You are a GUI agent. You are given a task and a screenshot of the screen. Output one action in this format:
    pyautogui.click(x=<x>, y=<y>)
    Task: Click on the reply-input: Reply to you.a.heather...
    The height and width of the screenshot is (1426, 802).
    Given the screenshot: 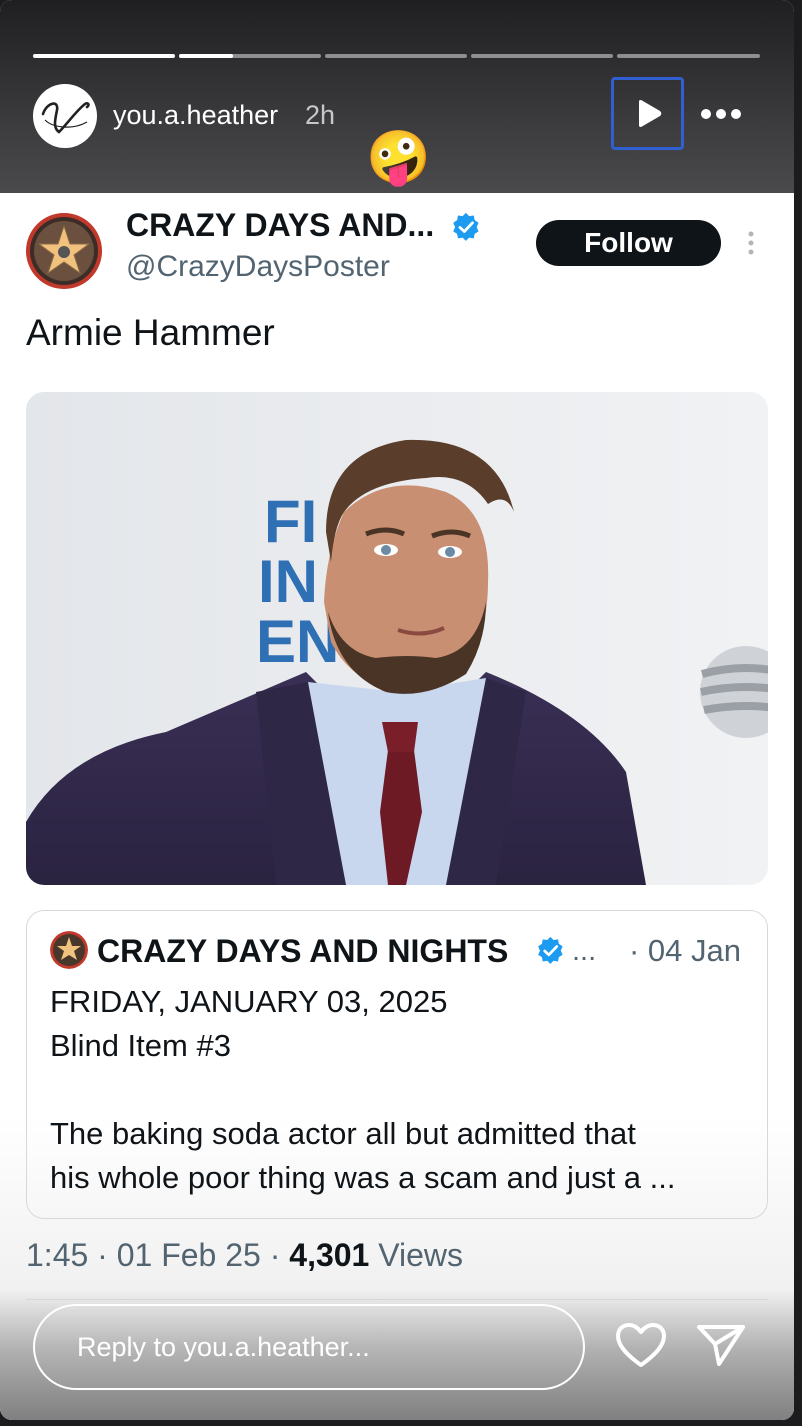 What is the action you would take?
    pyautogui.click(x=309, y=1347)
    